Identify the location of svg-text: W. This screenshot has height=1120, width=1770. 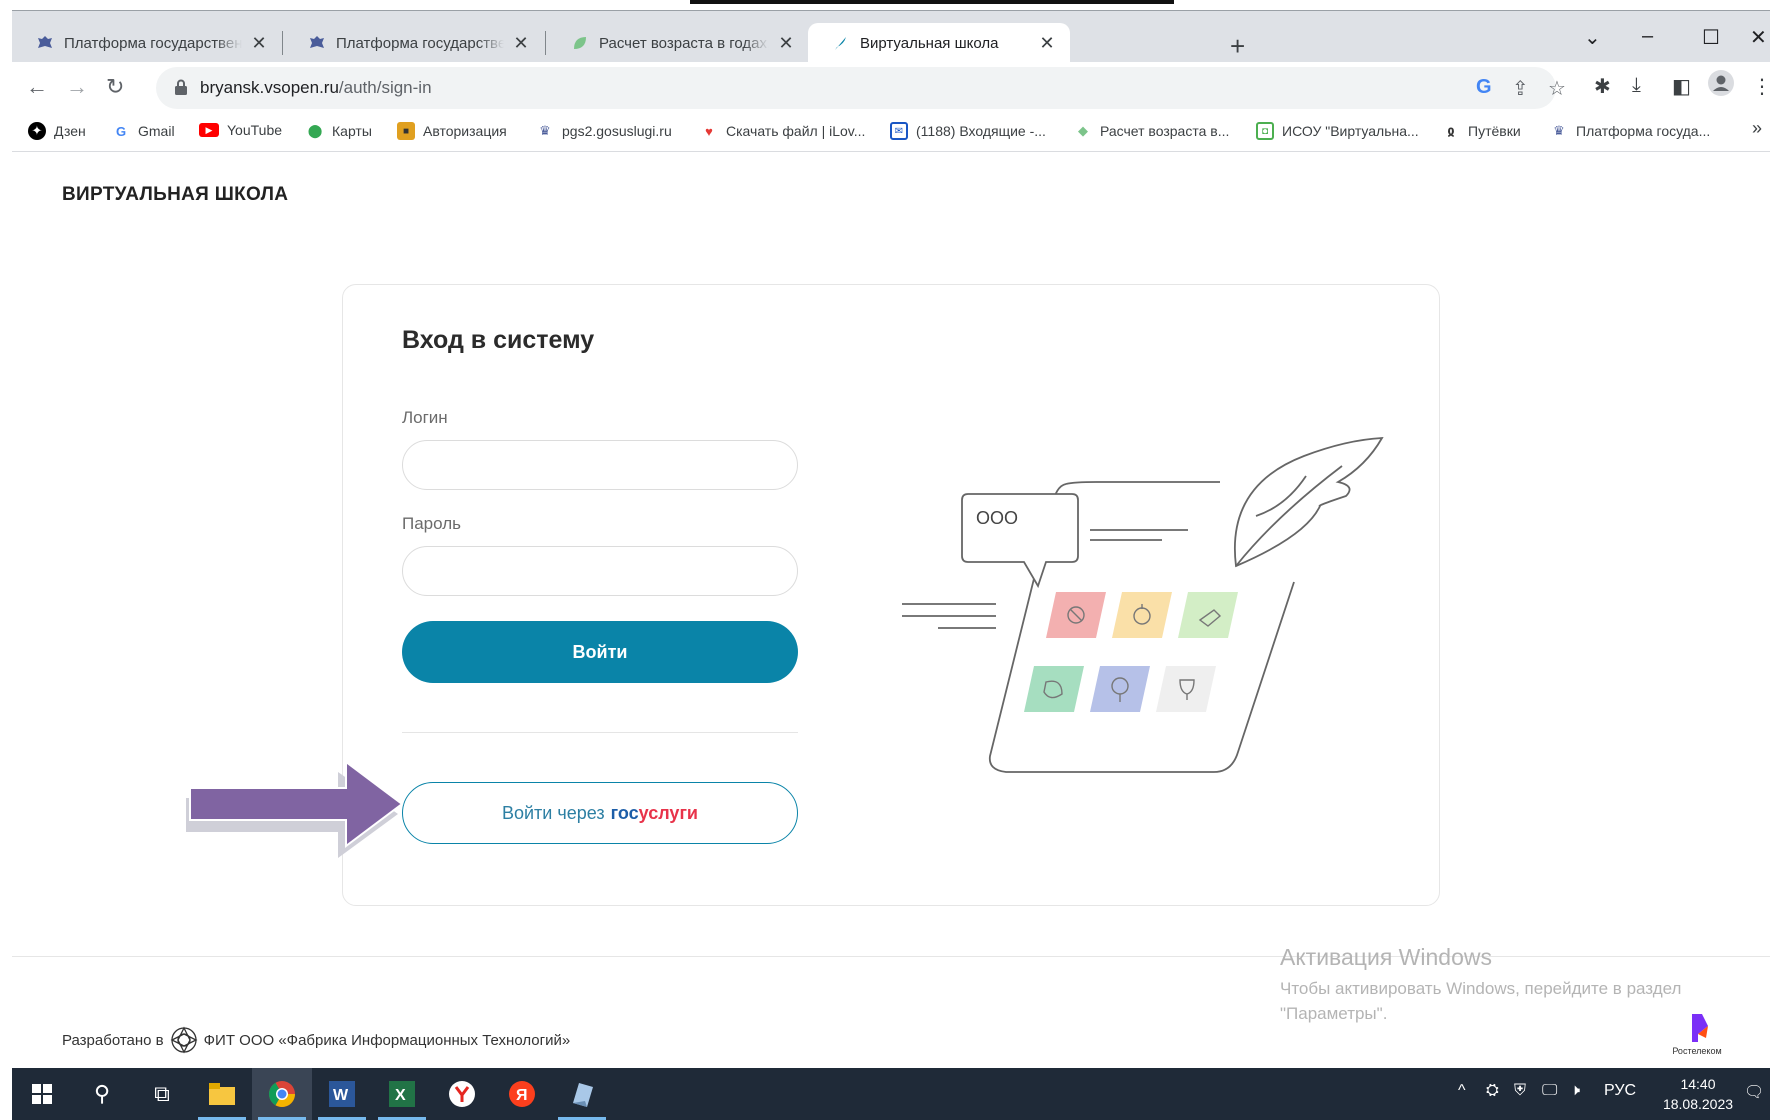
(341, 1095).